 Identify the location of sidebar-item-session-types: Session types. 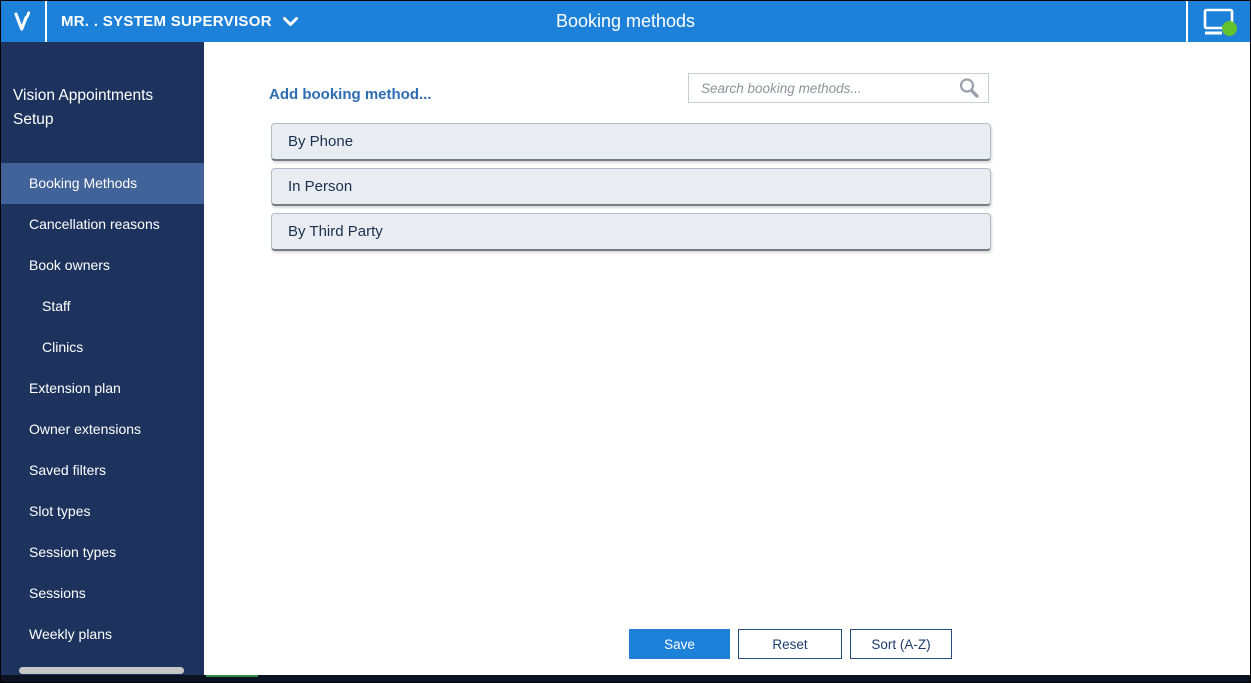
(102, 552).